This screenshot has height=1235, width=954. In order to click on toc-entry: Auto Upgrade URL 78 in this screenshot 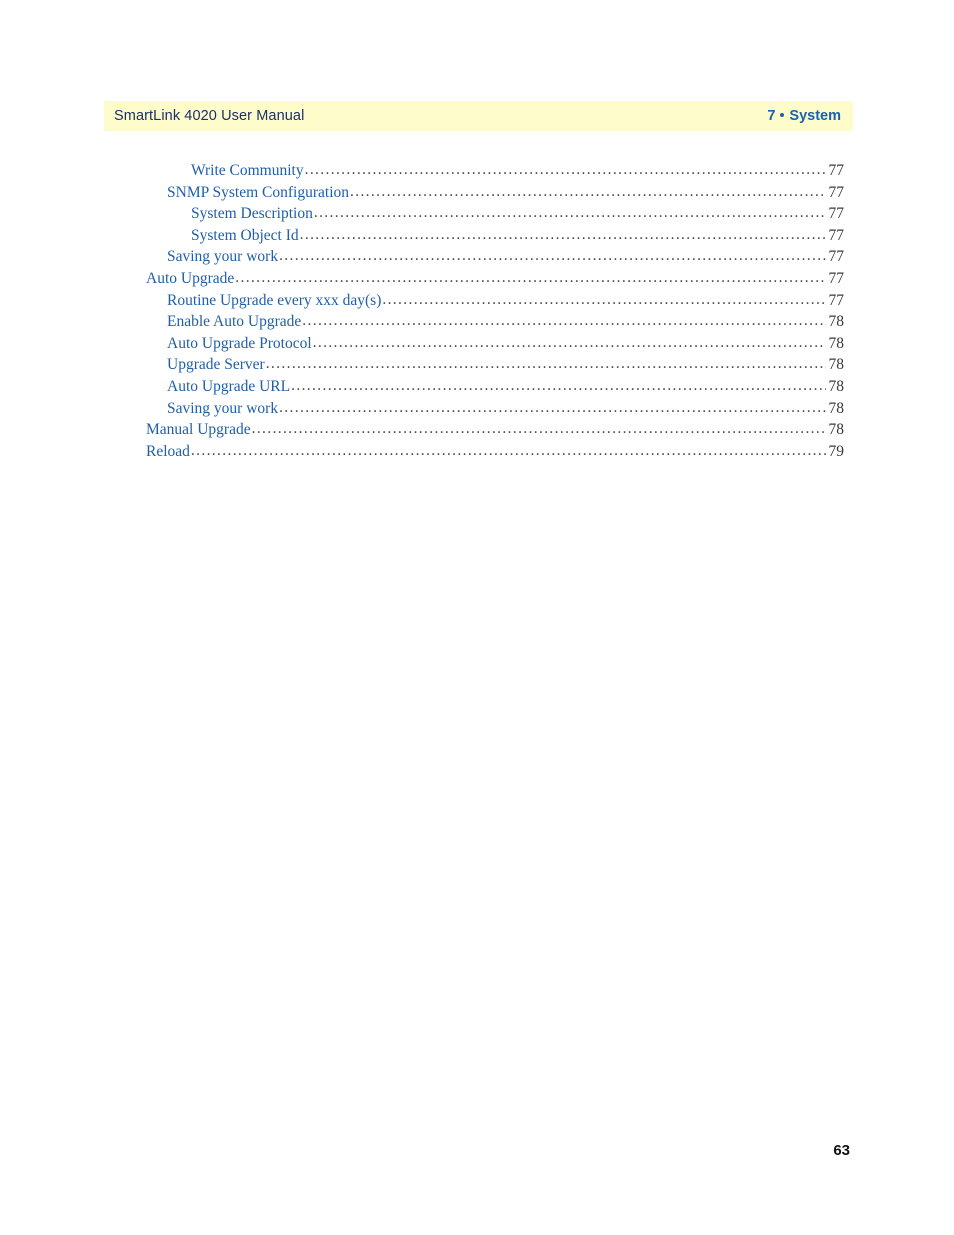, I will do `click(495, 389)`.